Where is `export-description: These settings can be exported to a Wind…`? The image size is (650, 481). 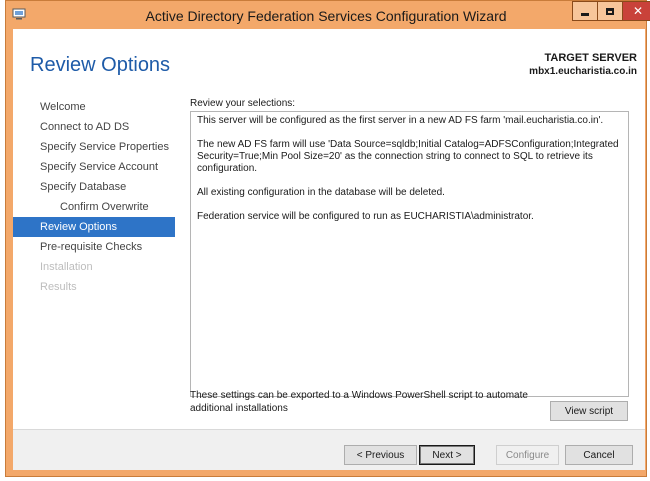 export-description: These settings can be exported to a Wind… is located at coordinates (359, 402).